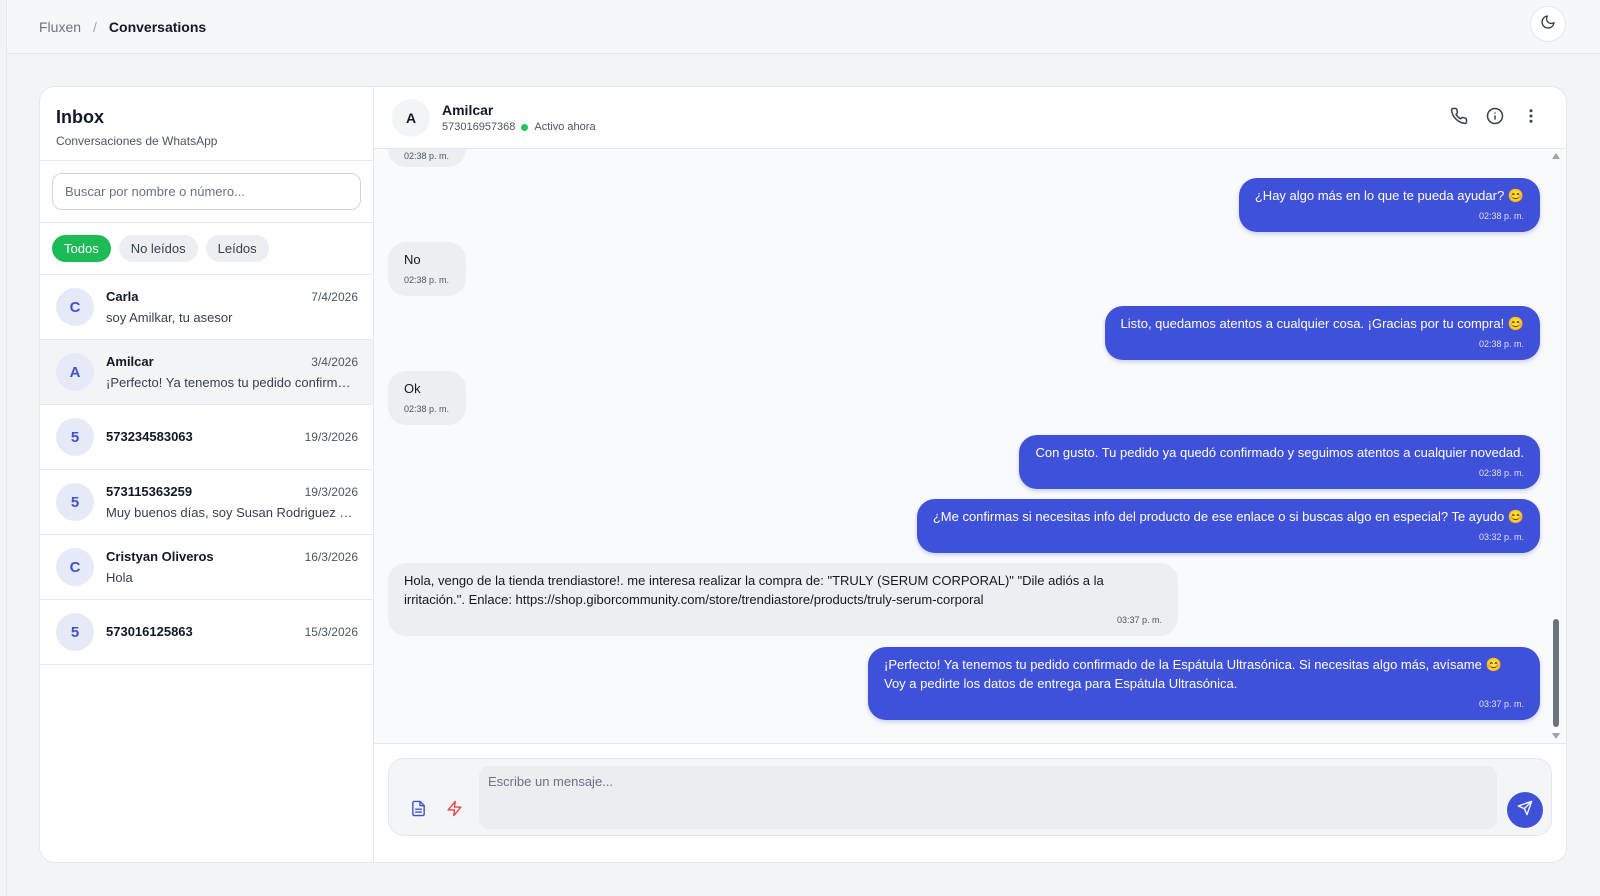  Describe the element at coordinates (1557, 446) in the screenshot. I see `message-scrollbar` at that location.